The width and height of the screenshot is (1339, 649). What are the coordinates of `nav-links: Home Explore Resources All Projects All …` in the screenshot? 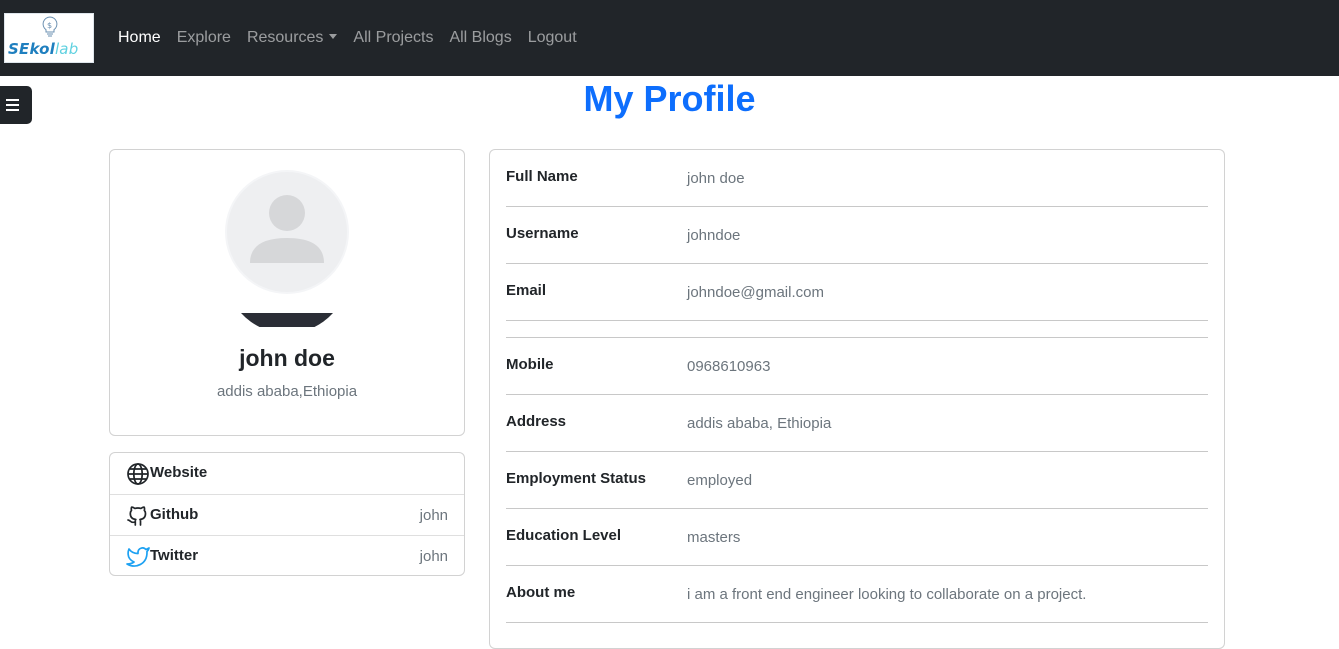 It's located at (347, 38).